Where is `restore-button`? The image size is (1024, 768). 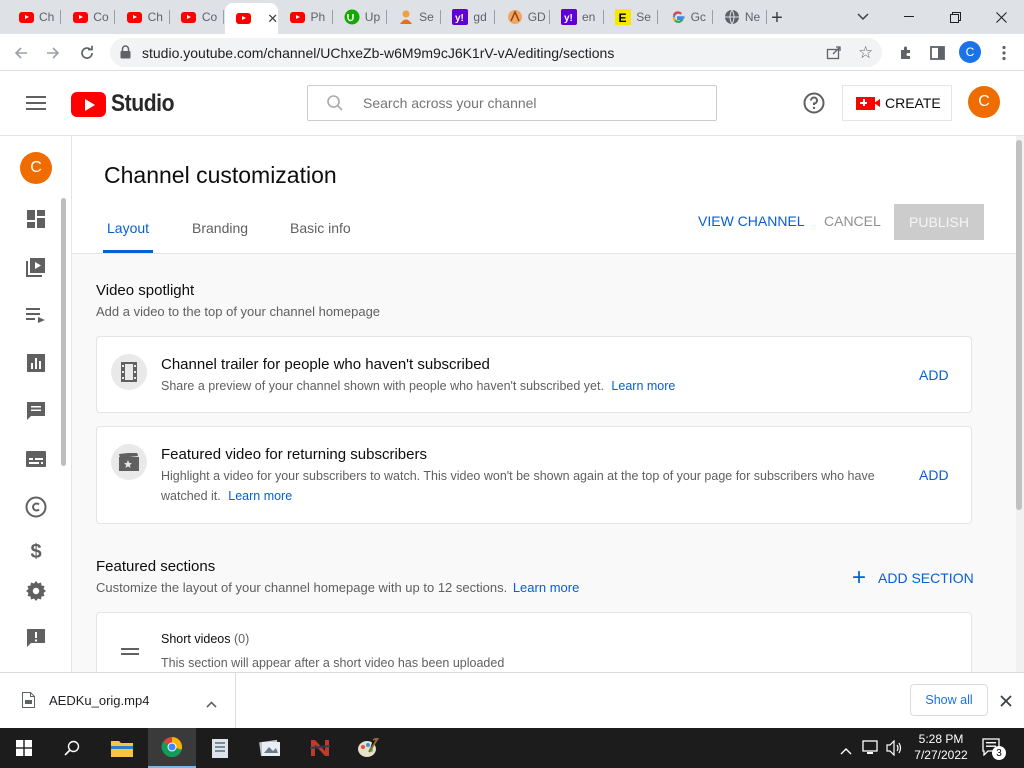 restore-button is located at coordinates (955, 17).